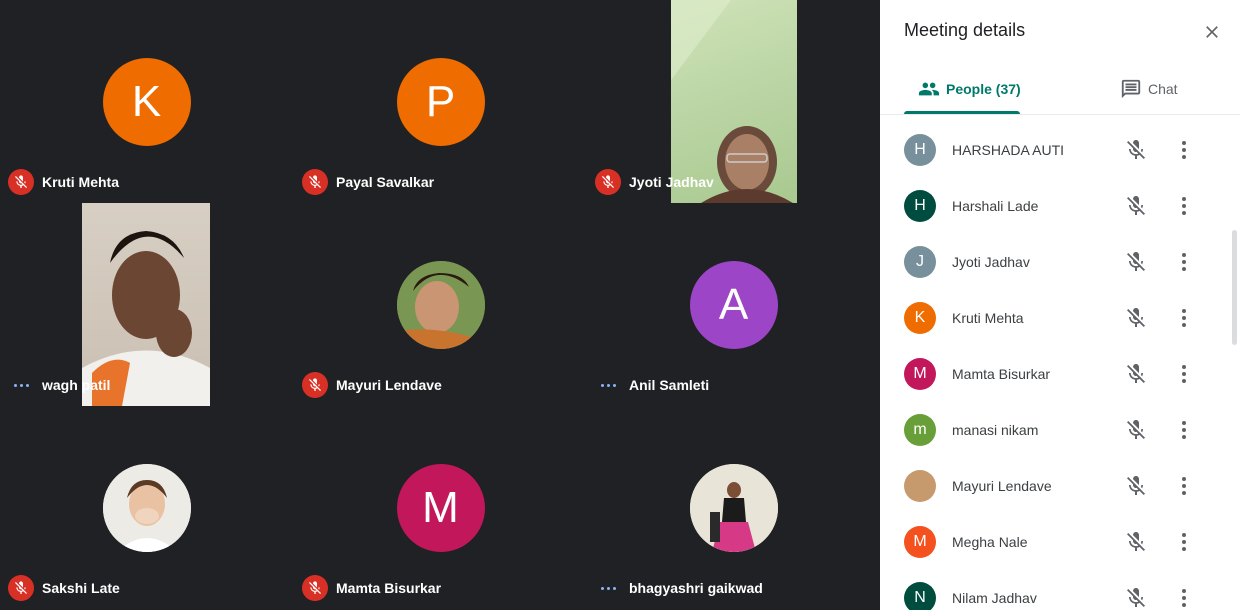 The image size is (1240, 610). I want to click on participant-tile: M Mamta Bisurkar, so click(440, 507).